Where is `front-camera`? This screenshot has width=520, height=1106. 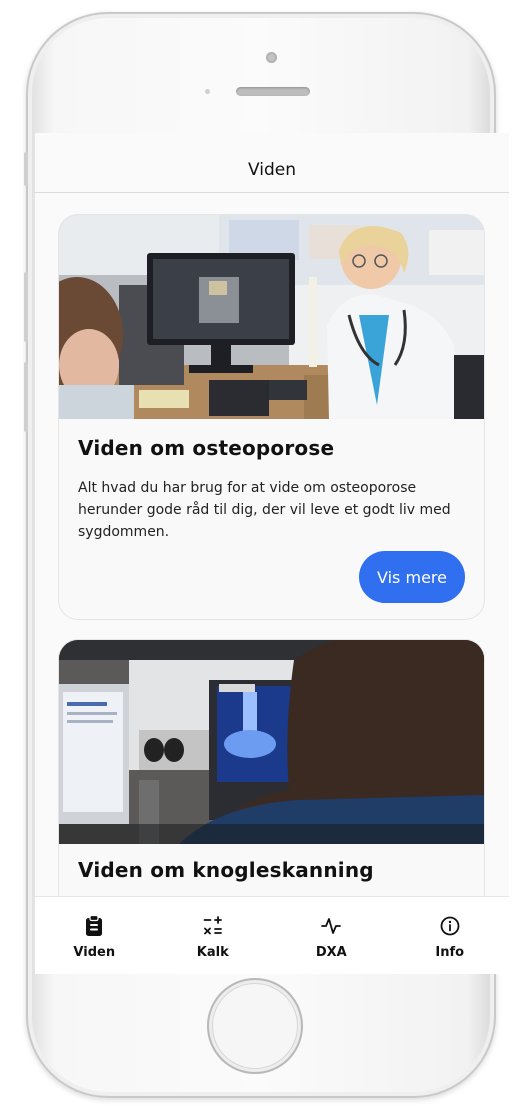 front-camera is located at coordinates (271, 57).